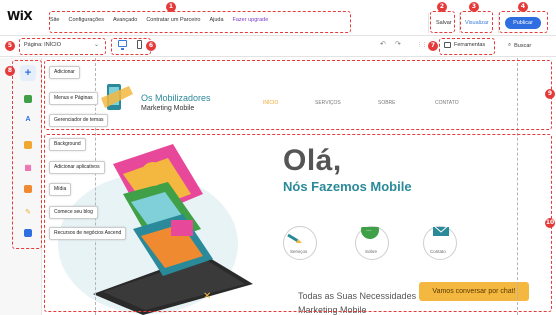 Image resolution: width=556 pixels, height=315 pixels. I want to click on services-label: Serviços, so click(299, 251).